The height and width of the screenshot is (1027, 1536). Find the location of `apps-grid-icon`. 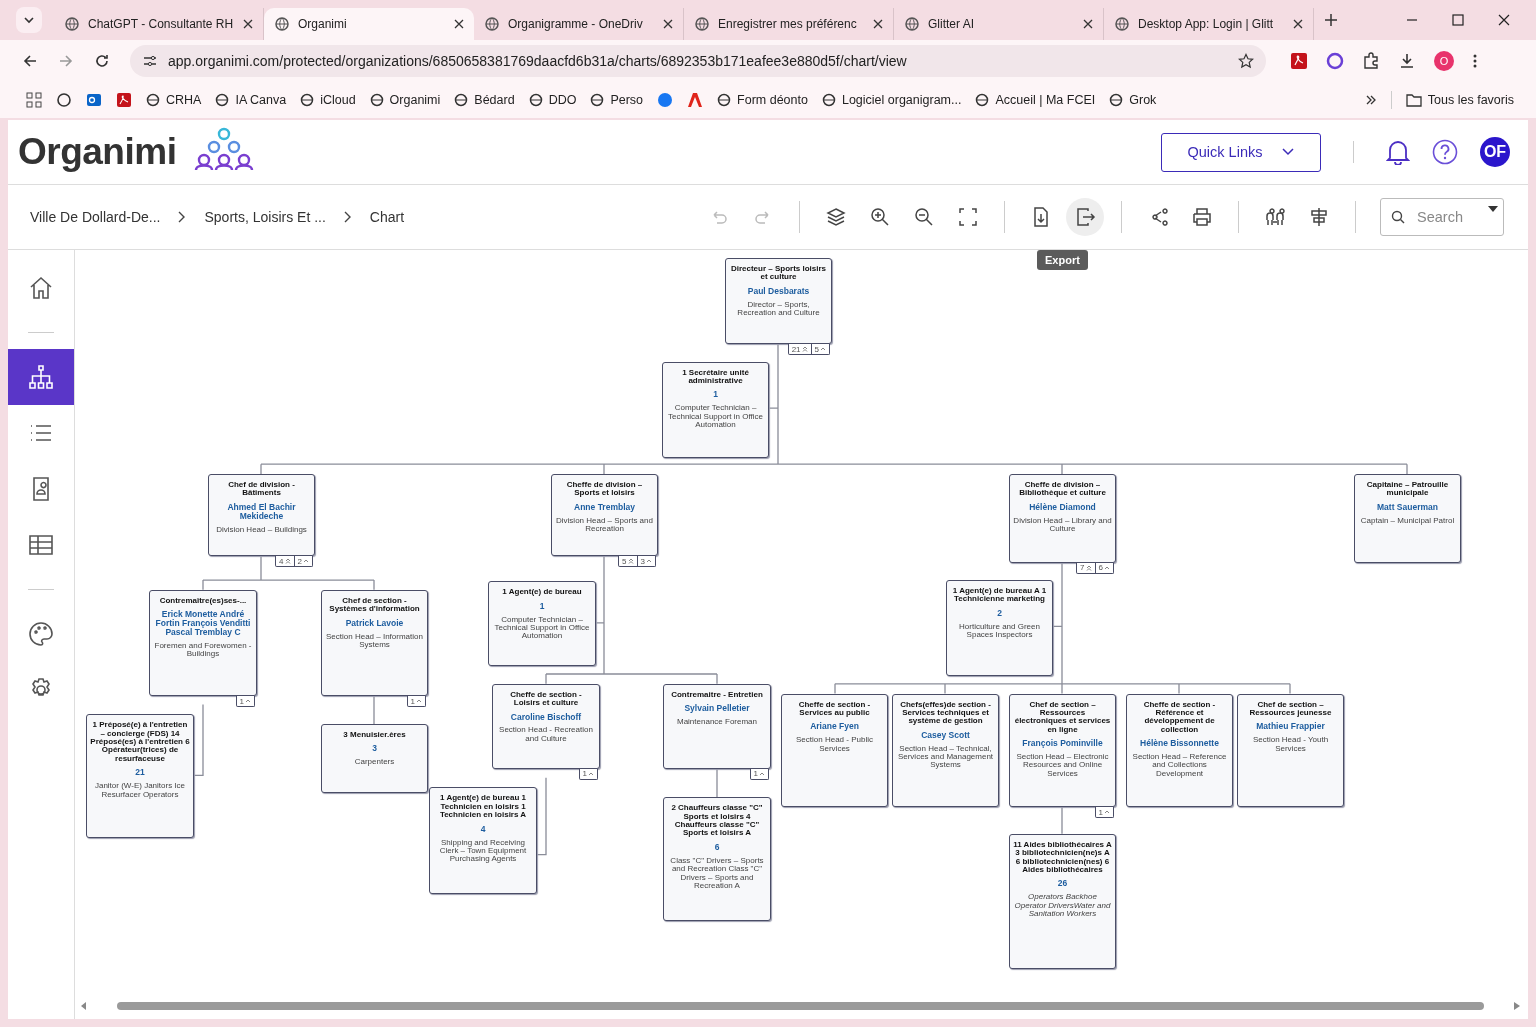

apps-grid-icon is located at coordinates (34, 100).